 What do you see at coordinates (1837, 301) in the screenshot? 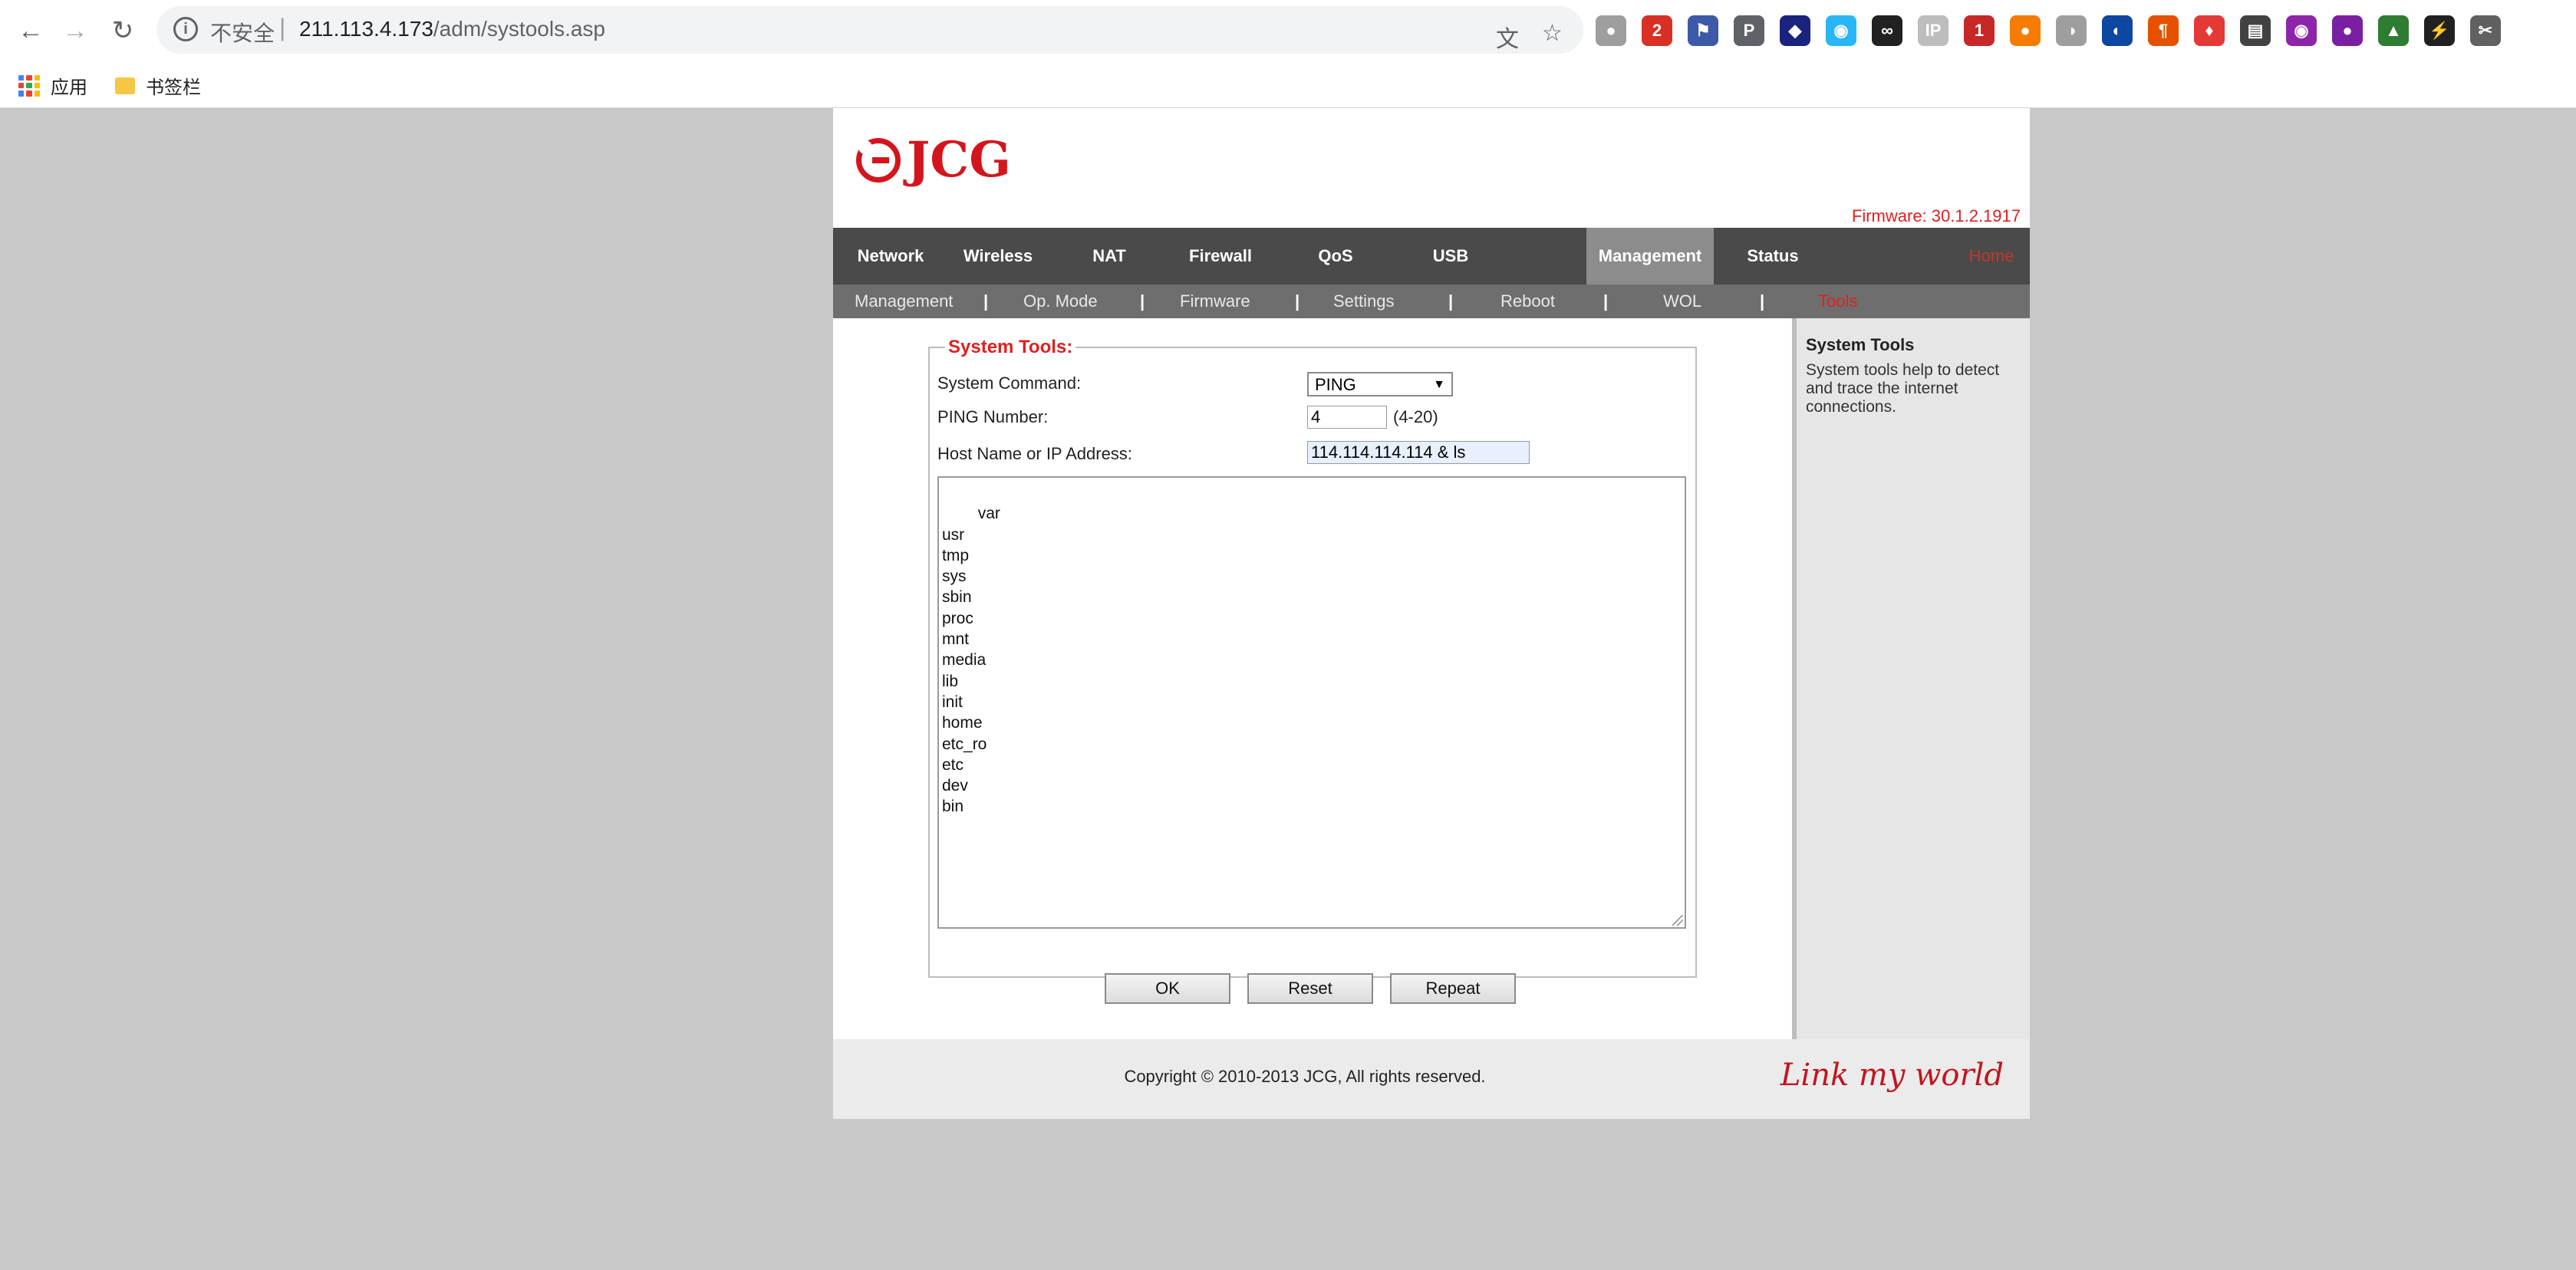
I see `subtab-tools: Tools` at bounding box center [1837, 301].